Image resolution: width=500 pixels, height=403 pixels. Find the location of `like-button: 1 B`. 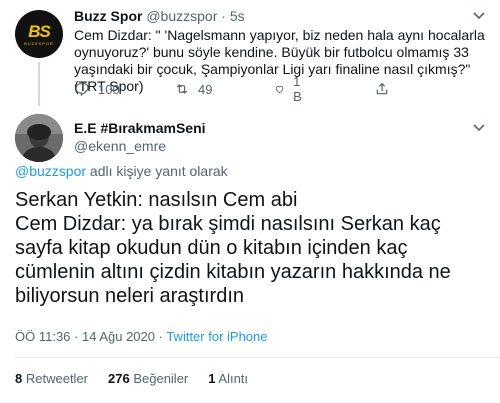

like-button: 1 B is located at coordinates (290, 89).